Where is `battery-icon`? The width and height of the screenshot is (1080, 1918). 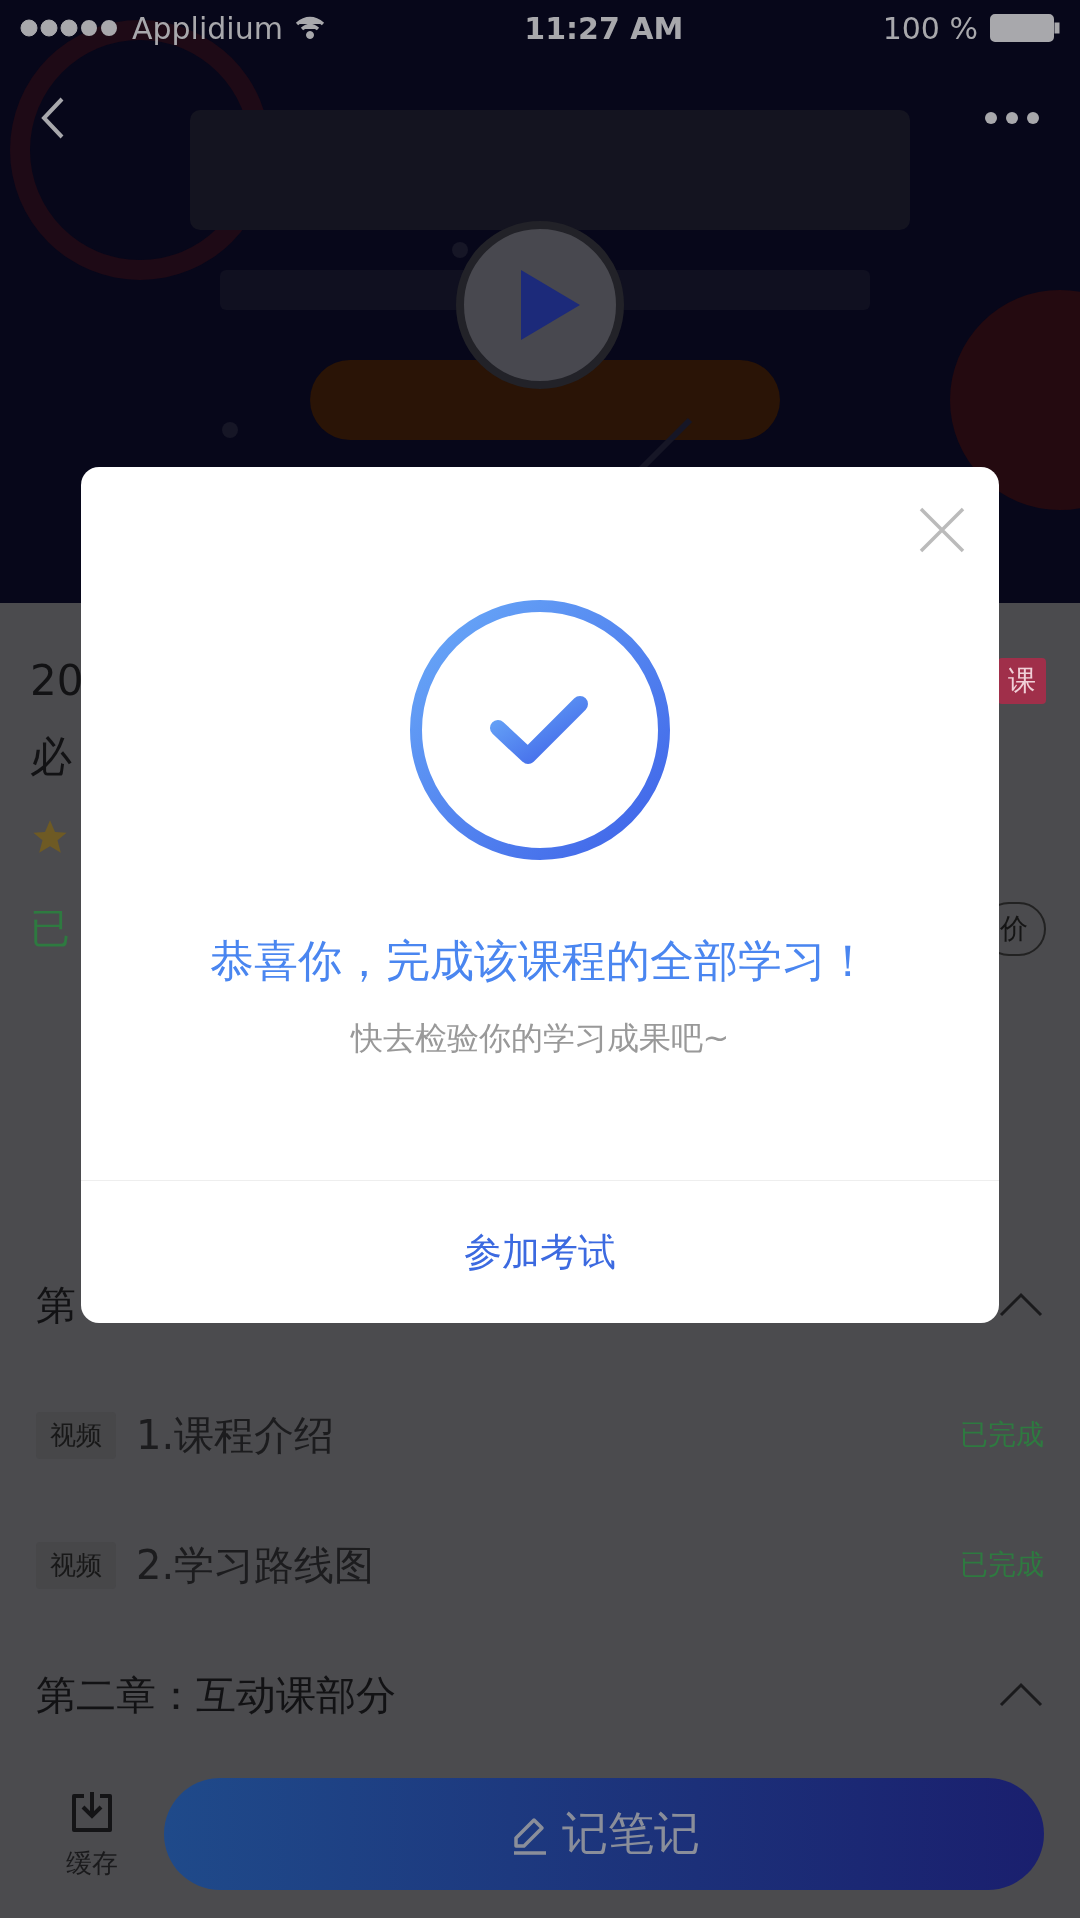
battery-icon is located at coordinates (1025, 28).